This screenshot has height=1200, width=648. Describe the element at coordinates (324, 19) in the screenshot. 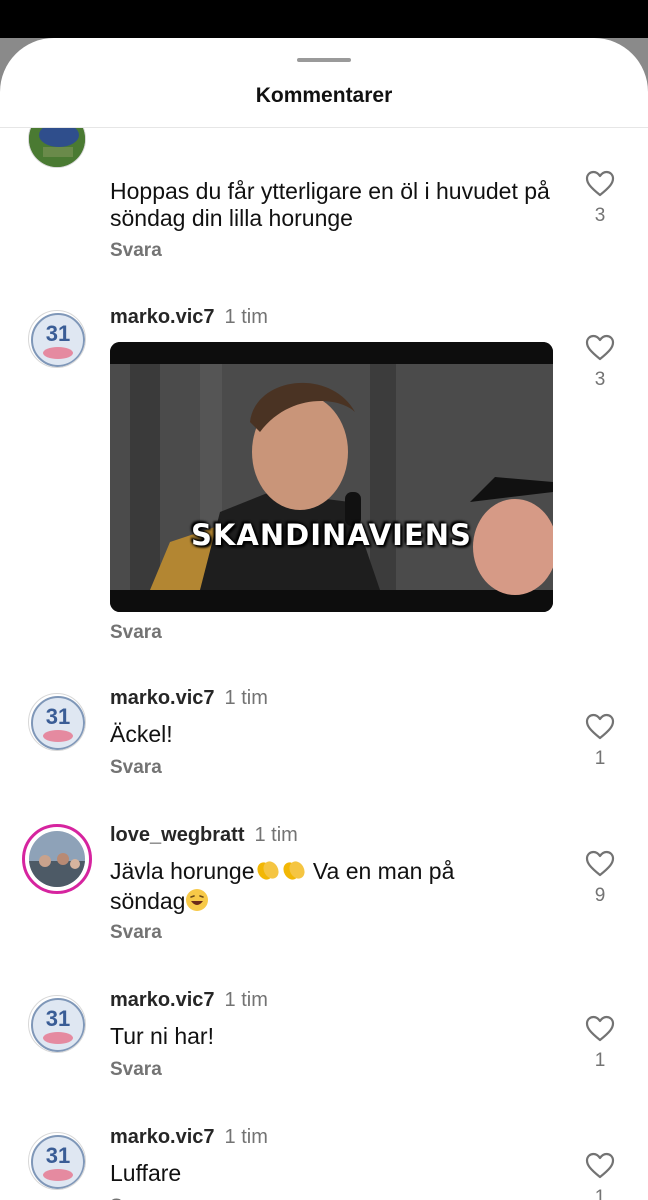

I see `status-bar` at that location.